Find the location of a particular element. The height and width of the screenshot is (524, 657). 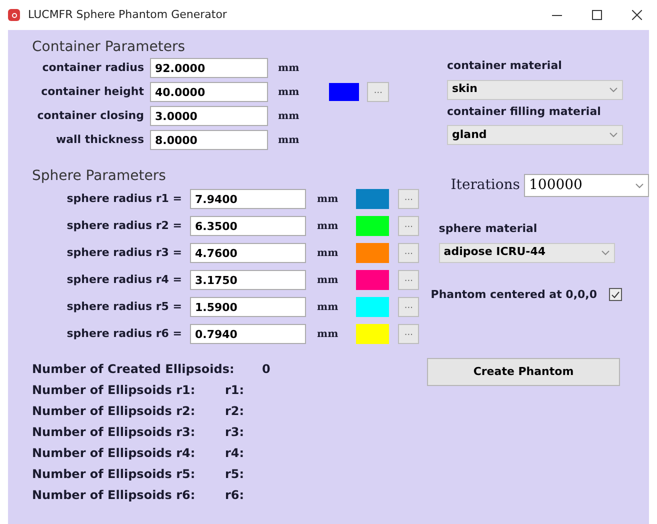

dropdown: gland is located at coordinates (535, 135).